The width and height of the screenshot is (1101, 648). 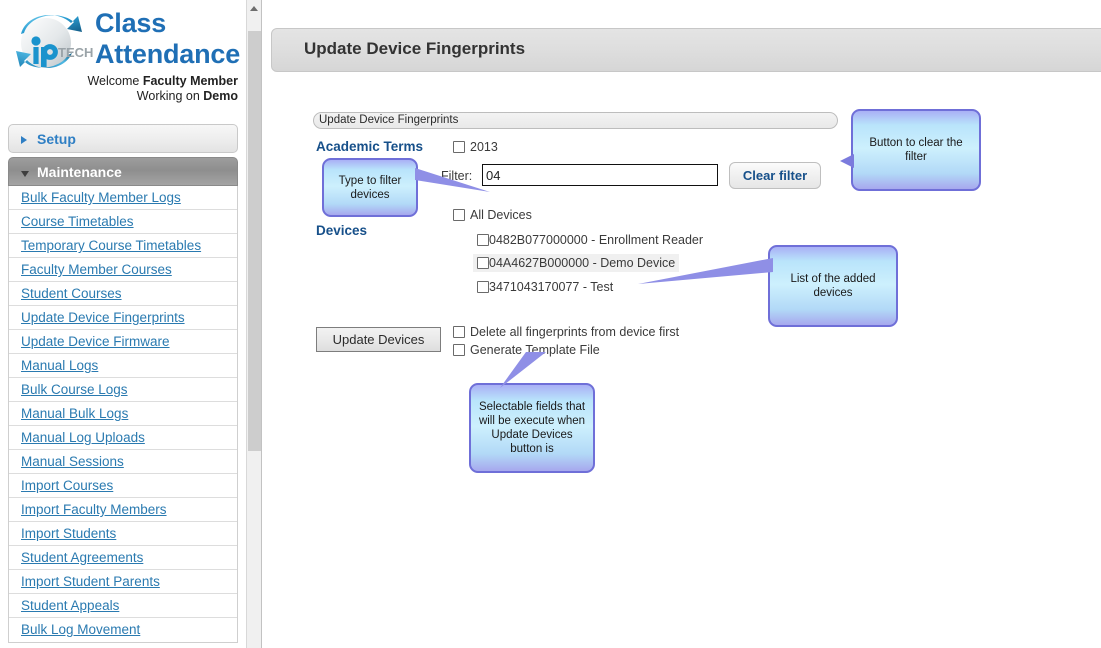 I want to click on device-row: 0482B077000000 - Enrollment Reader, so click(x=590, y=240).